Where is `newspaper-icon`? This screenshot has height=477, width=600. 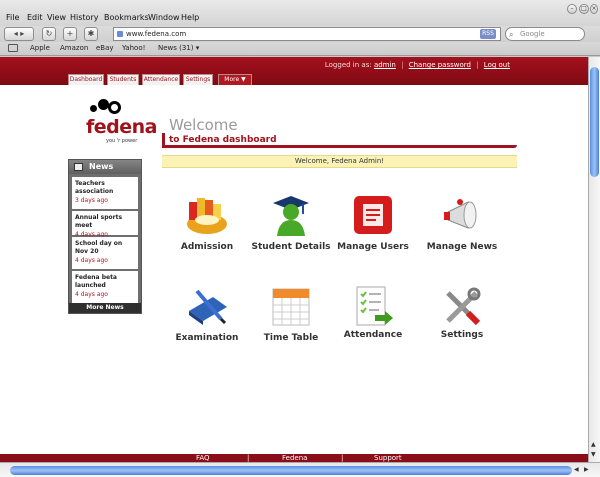
newspaper-icon is located at coordinates (78, 167).